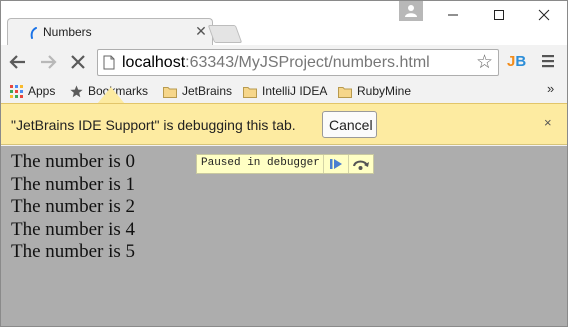 The width and height of the screenshot is (568, 327). I want to click on bookmark-apps-label: Apps, so click(42, 91).